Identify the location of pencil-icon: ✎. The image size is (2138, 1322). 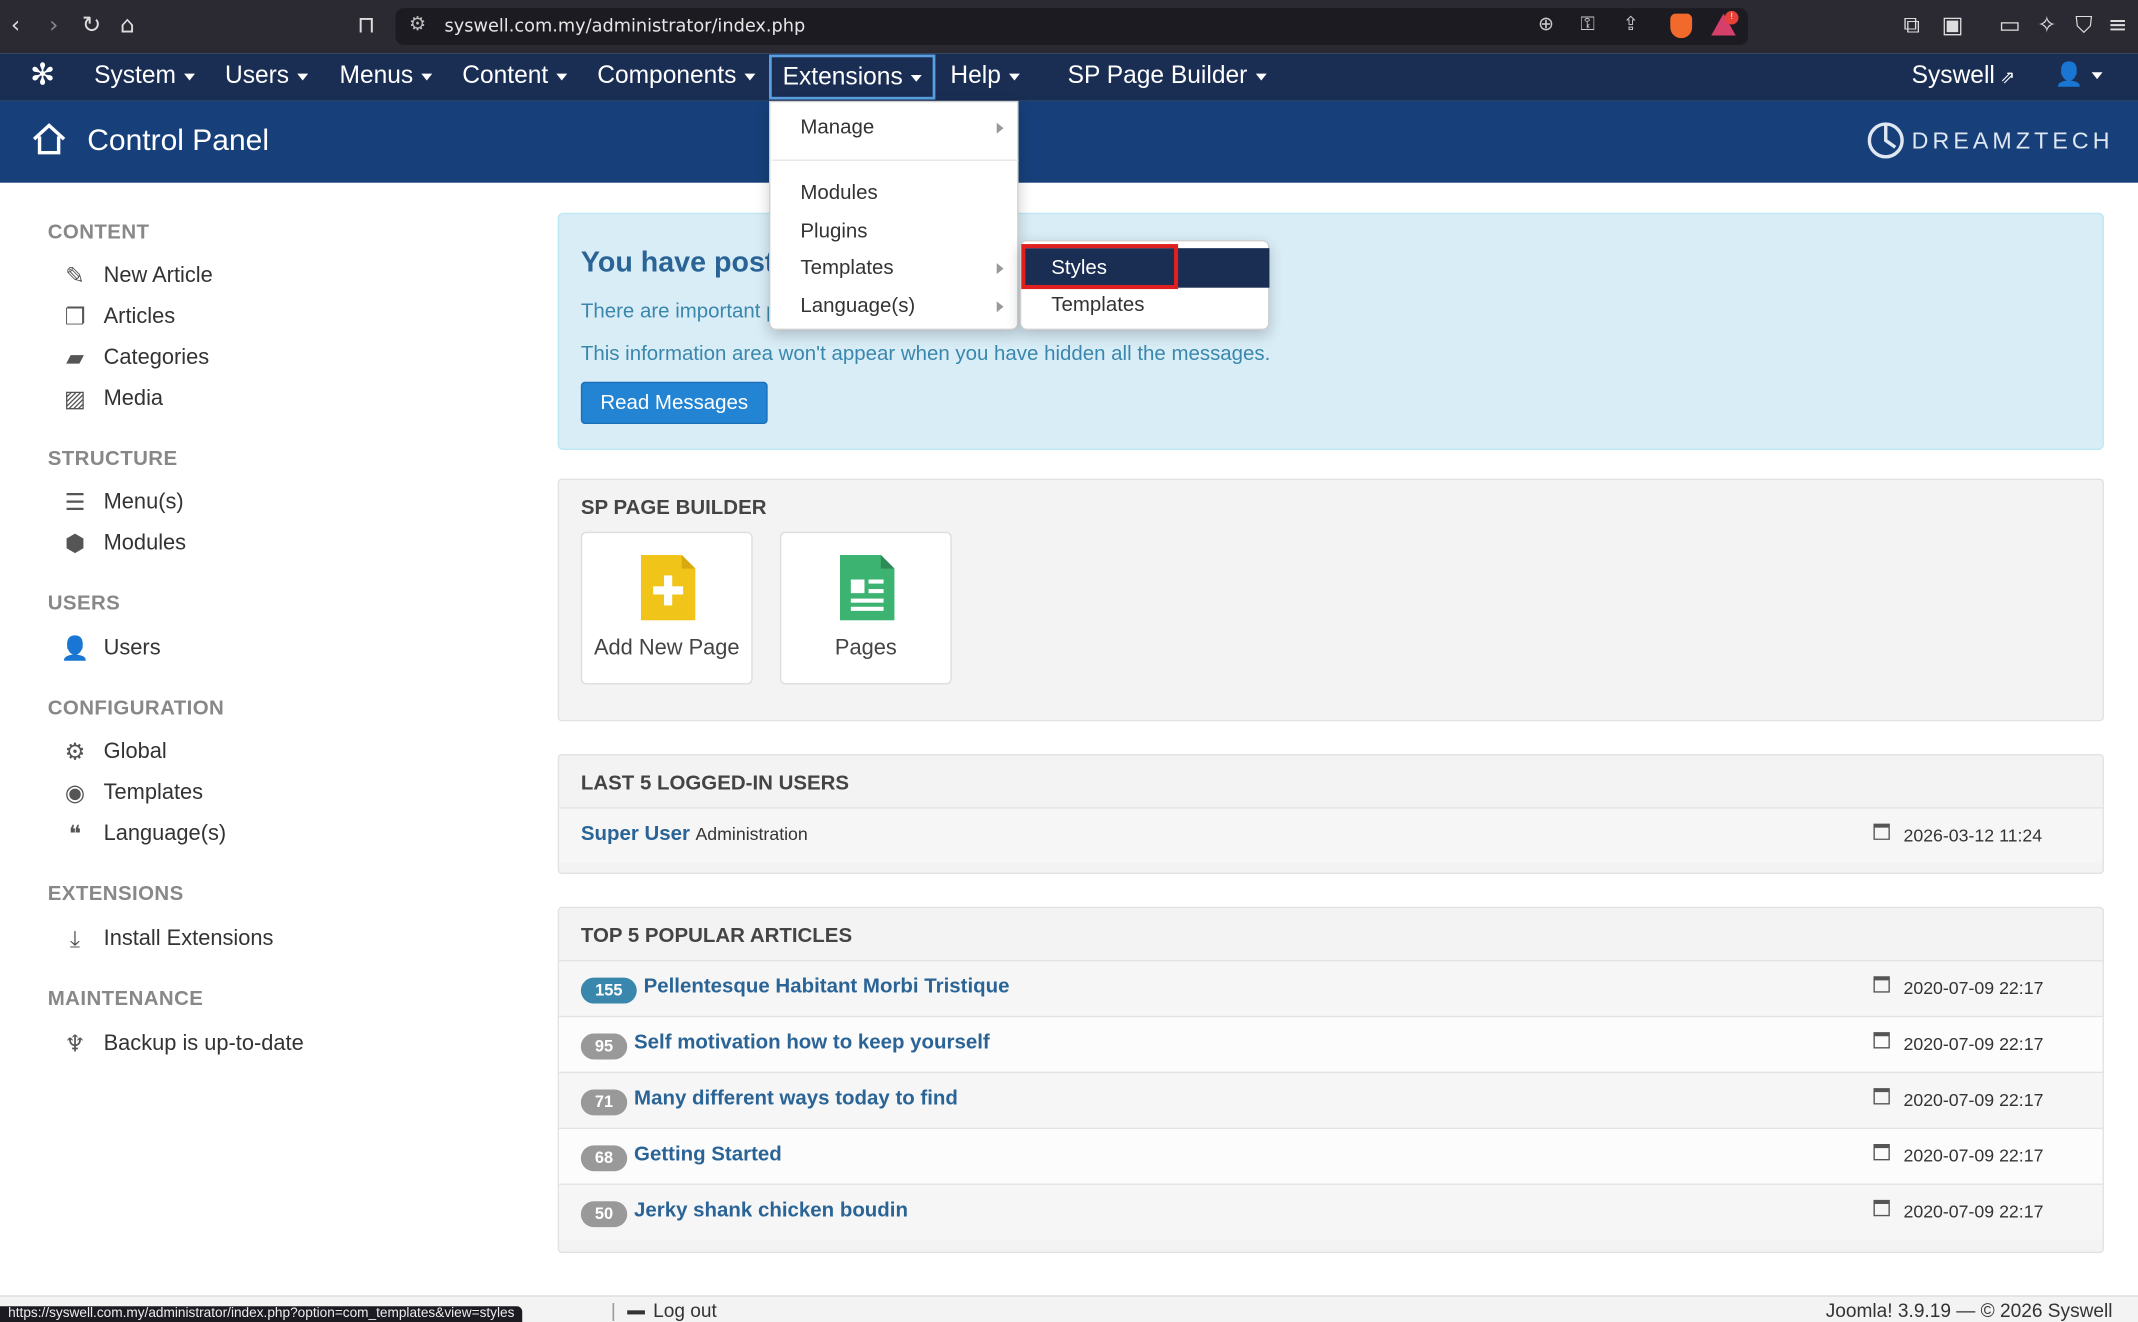
(75, 277).